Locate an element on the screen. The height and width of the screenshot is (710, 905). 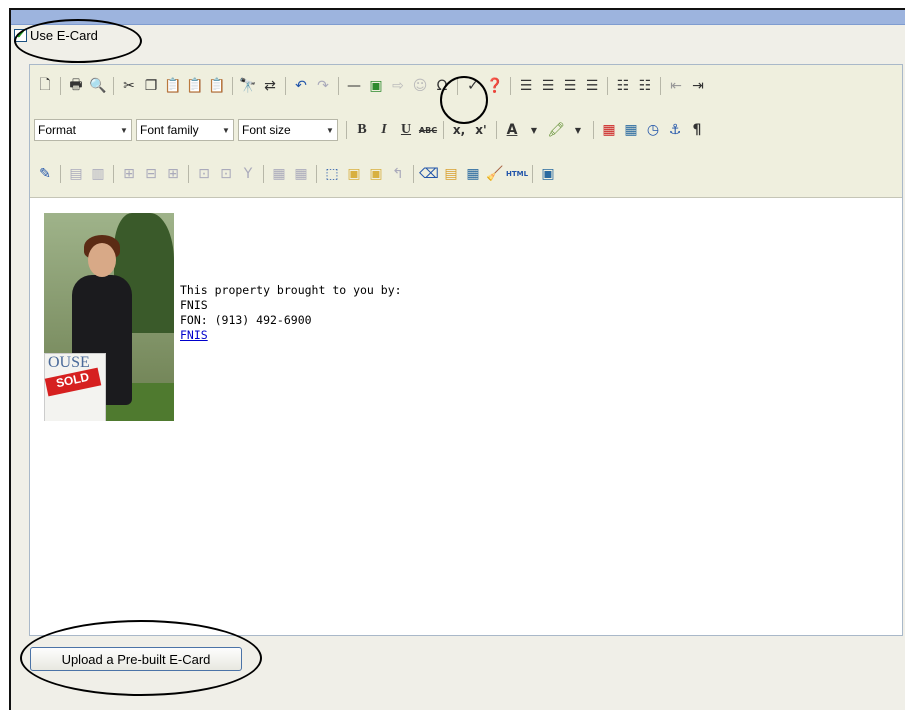
paste-text-icon: 📋 is located at coordinates (195, 86).